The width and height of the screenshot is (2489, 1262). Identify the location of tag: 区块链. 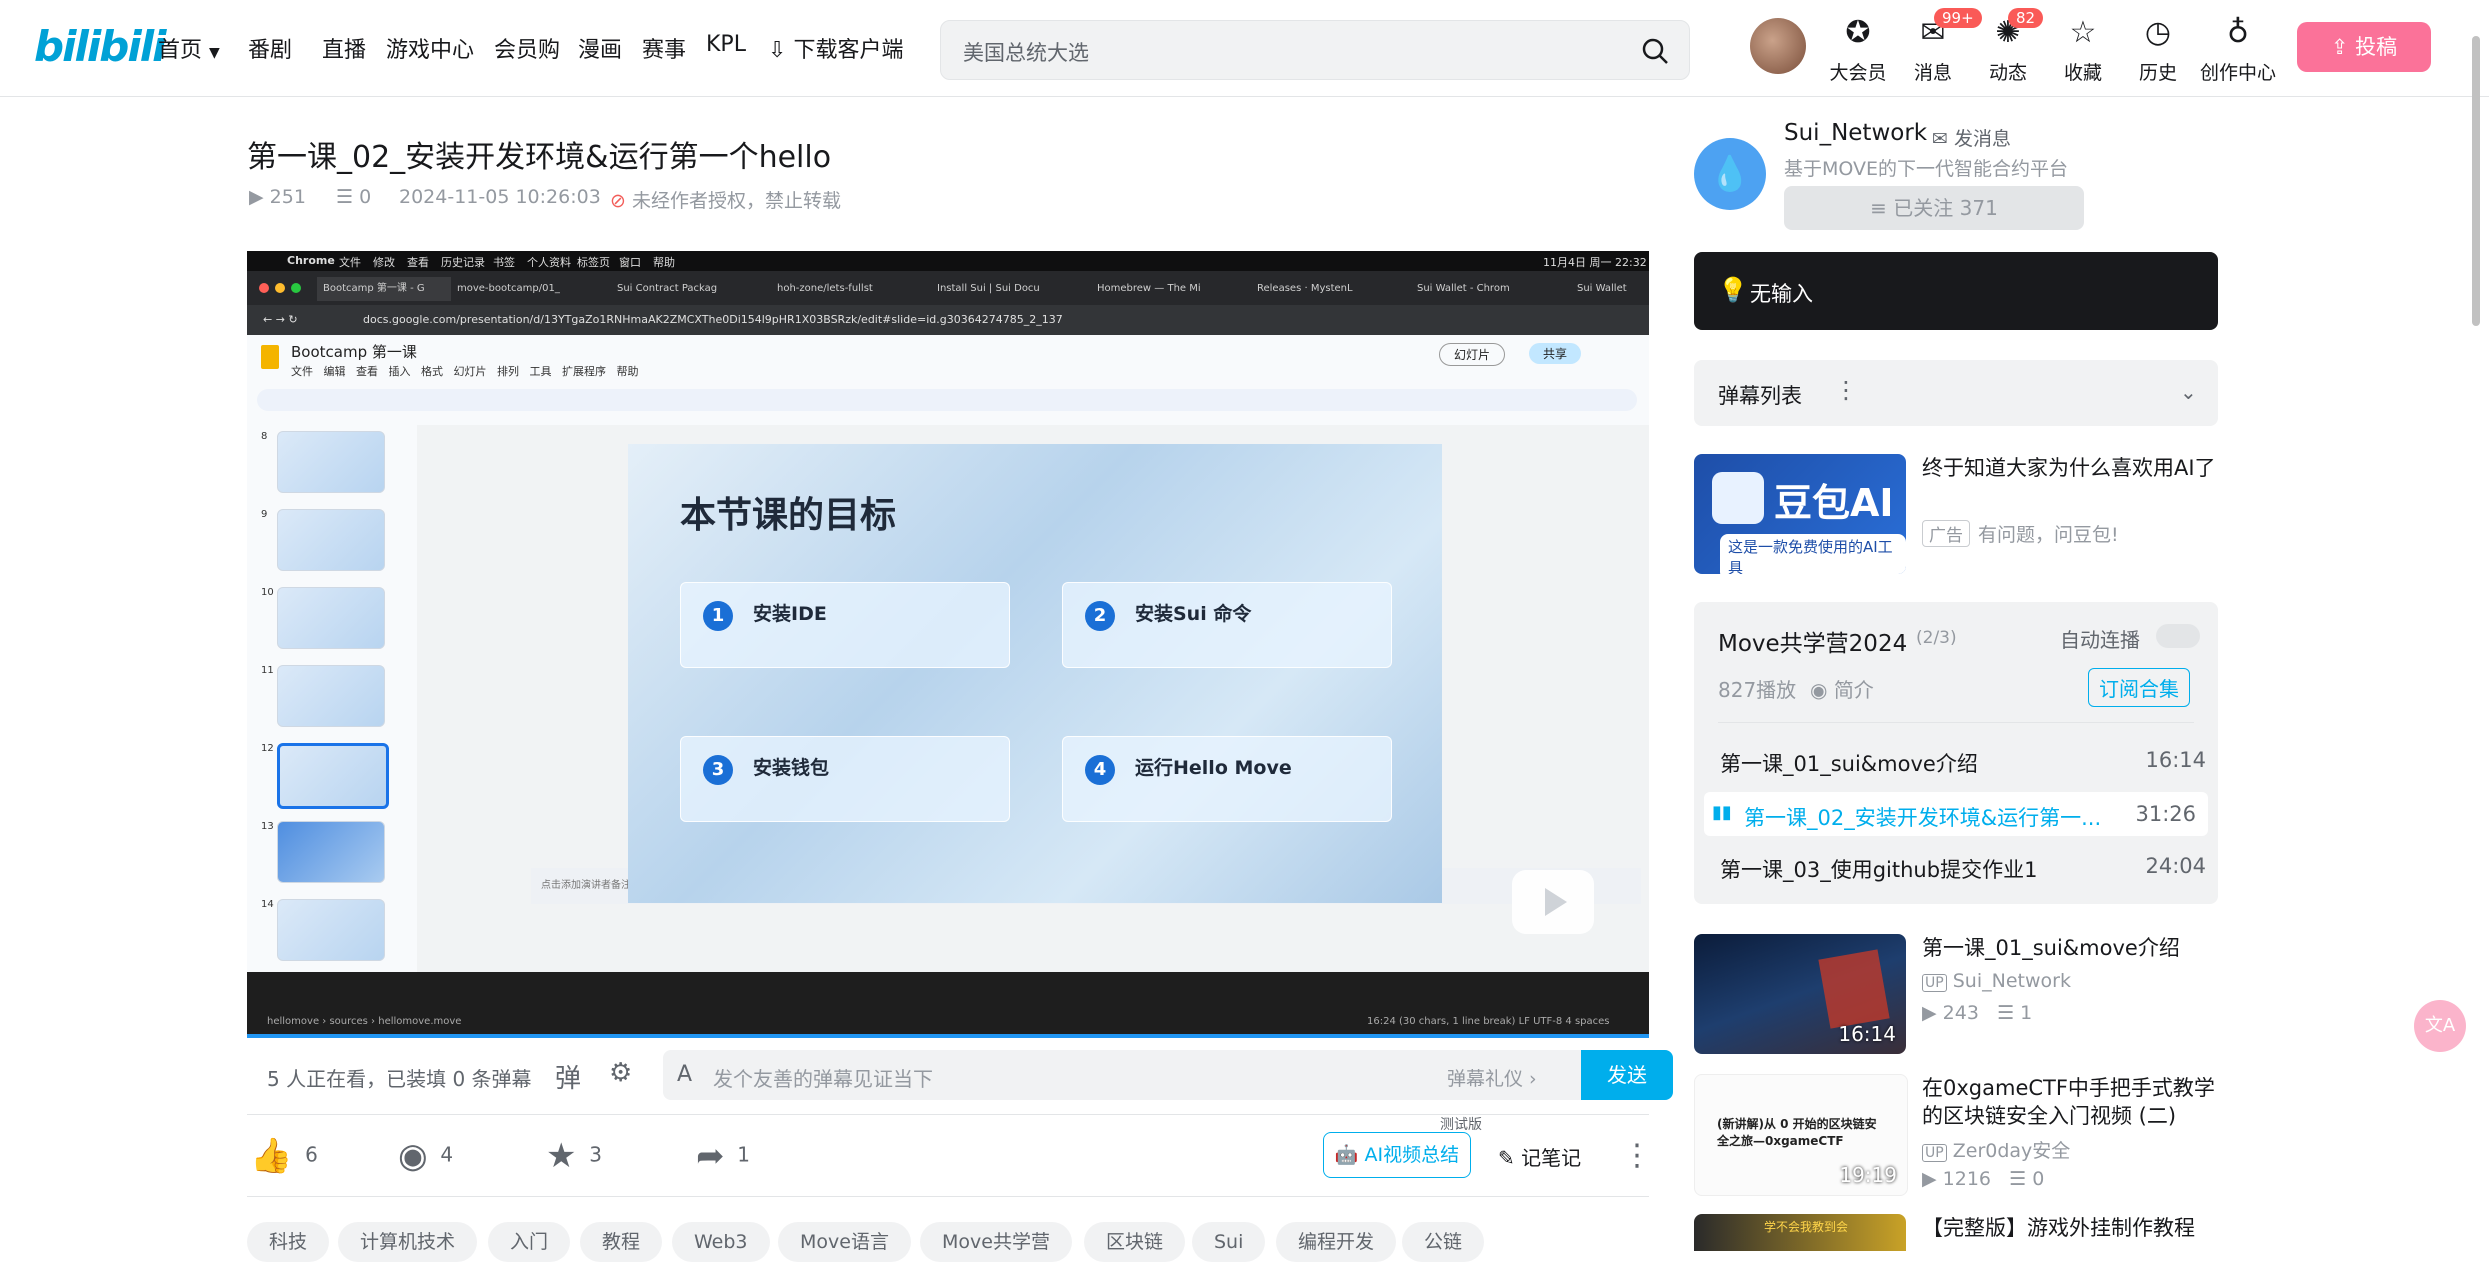
(1135, 1242).